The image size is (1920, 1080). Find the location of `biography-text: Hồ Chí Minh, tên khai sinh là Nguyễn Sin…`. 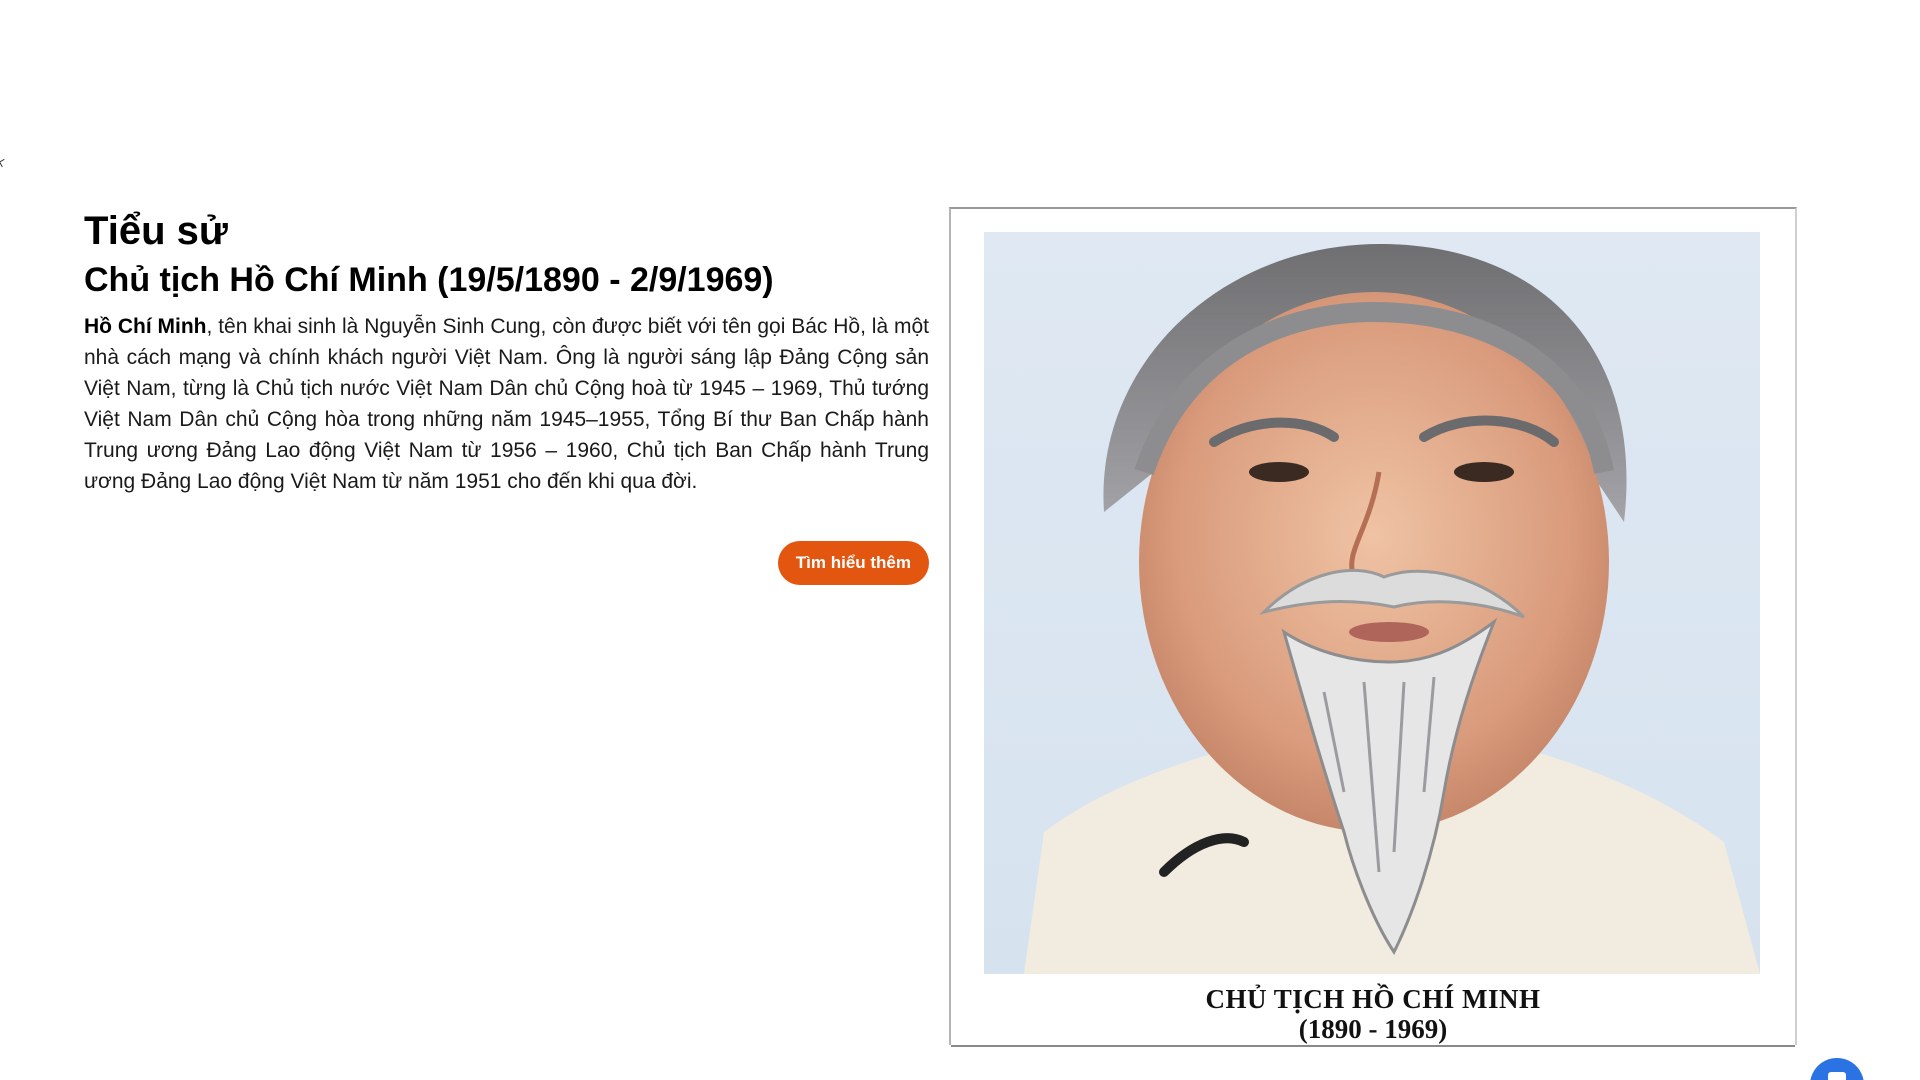

biography-text: Hồ Chí Minh, tên khai sinh là Nguyễn Sin… is located at coordinates (506, 404).